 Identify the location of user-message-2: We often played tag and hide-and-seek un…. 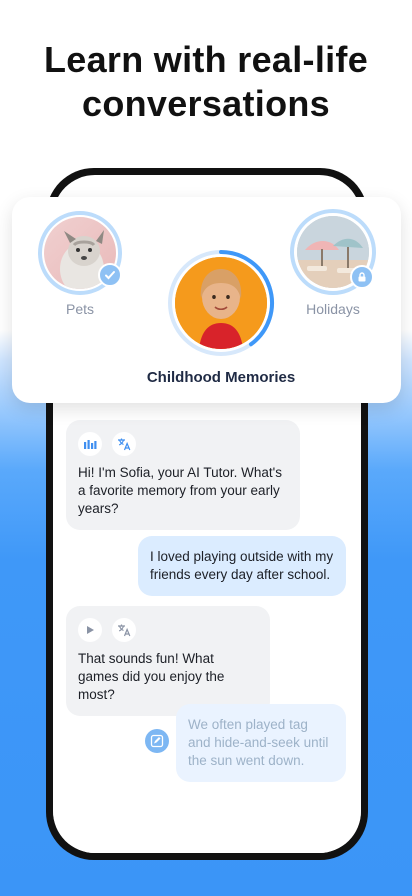
(261, 743).